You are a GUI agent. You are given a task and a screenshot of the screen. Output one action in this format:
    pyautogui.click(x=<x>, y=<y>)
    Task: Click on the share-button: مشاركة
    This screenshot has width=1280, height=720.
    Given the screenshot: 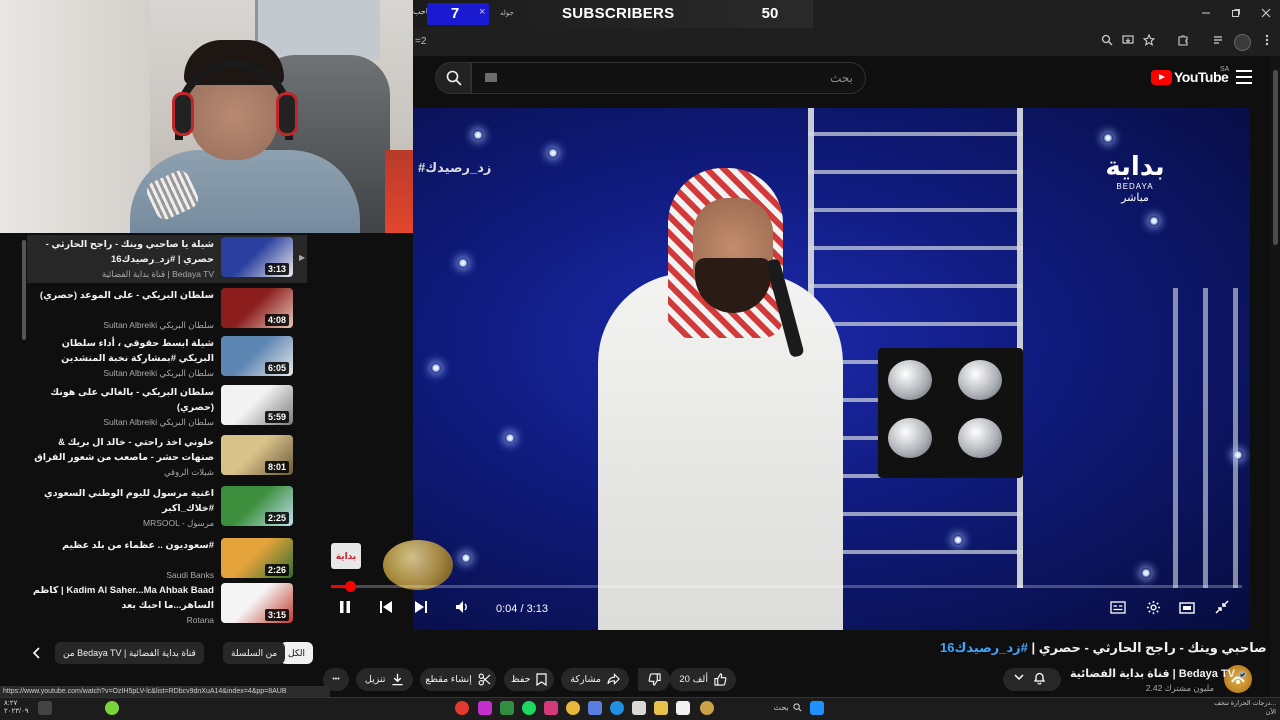 What is the action you would take?
    pyautogui.click(x=595, y=679)
    